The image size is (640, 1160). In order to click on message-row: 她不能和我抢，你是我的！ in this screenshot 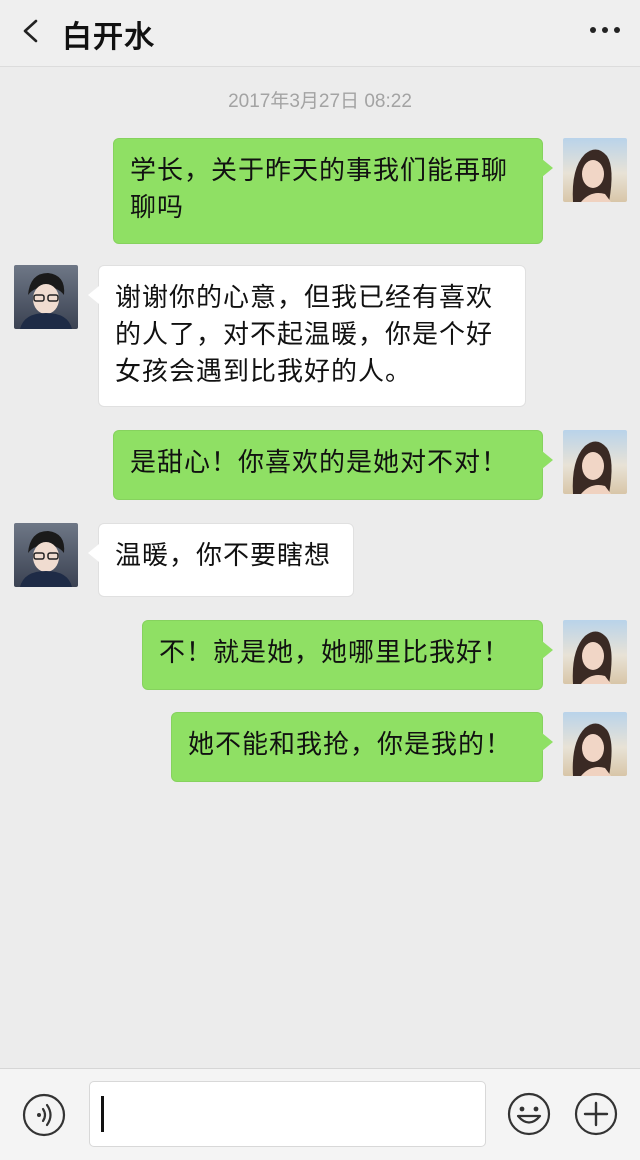, I will do `click(320, 747)`.